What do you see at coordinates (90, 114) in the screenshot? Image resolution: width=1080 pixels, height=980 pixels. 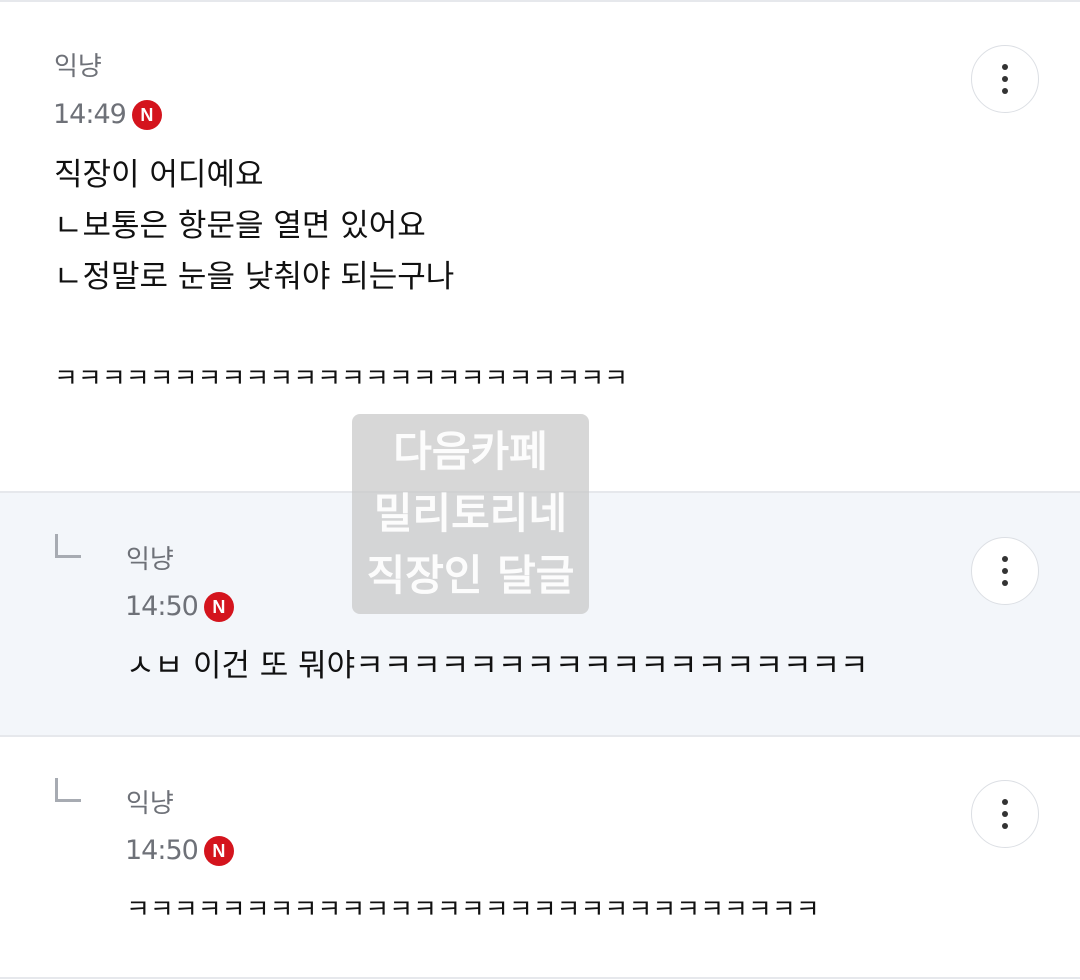 I see `comment-time: 14:49` at bounding box center [90, 114].